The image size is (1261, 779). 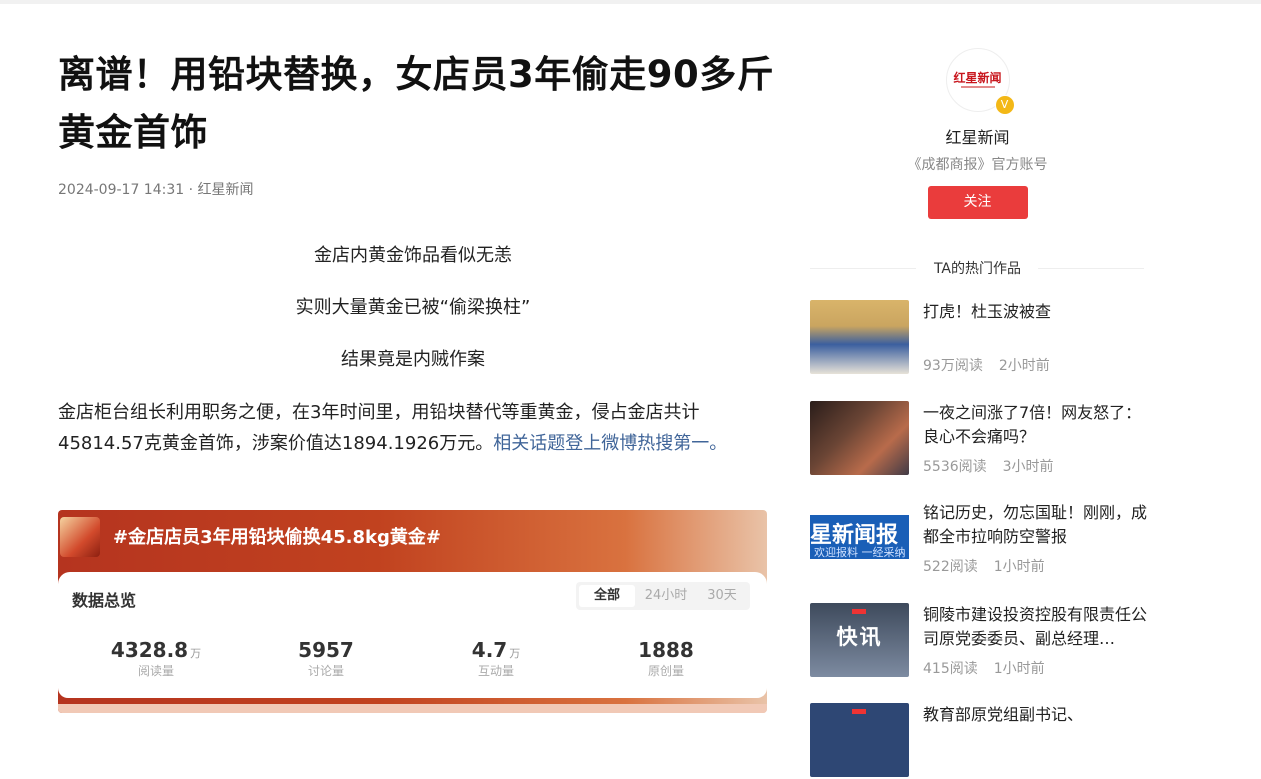 What do you see at coordinates (607, 596) in the screenshot?
I see `tab-all: 全部` at bounding box center [607, 596].